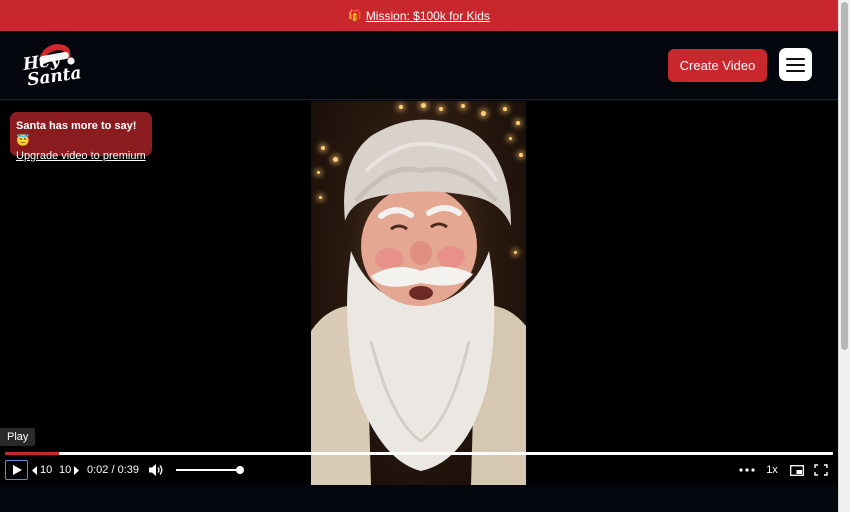 This screenshot has width=850, height=512. I want to click on expand-icon, so click(821, 470).